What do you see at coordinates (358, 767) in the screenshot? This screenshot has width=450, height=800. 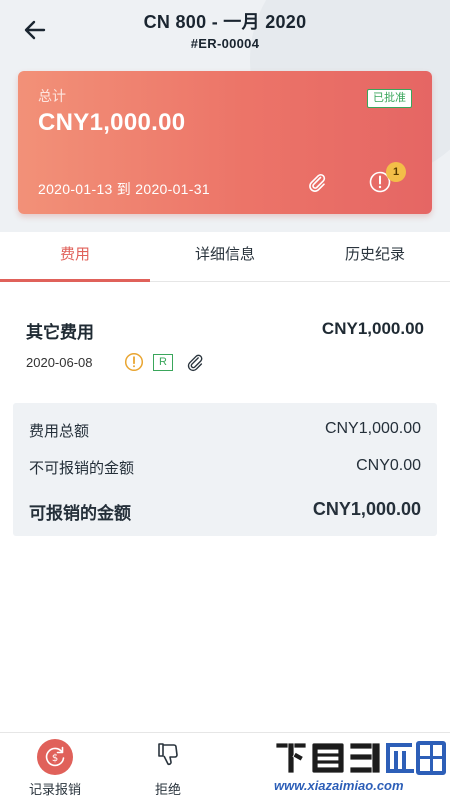 I see `watermark-logo: www.xiazaimiao.com` at bounding box center [358, 767].